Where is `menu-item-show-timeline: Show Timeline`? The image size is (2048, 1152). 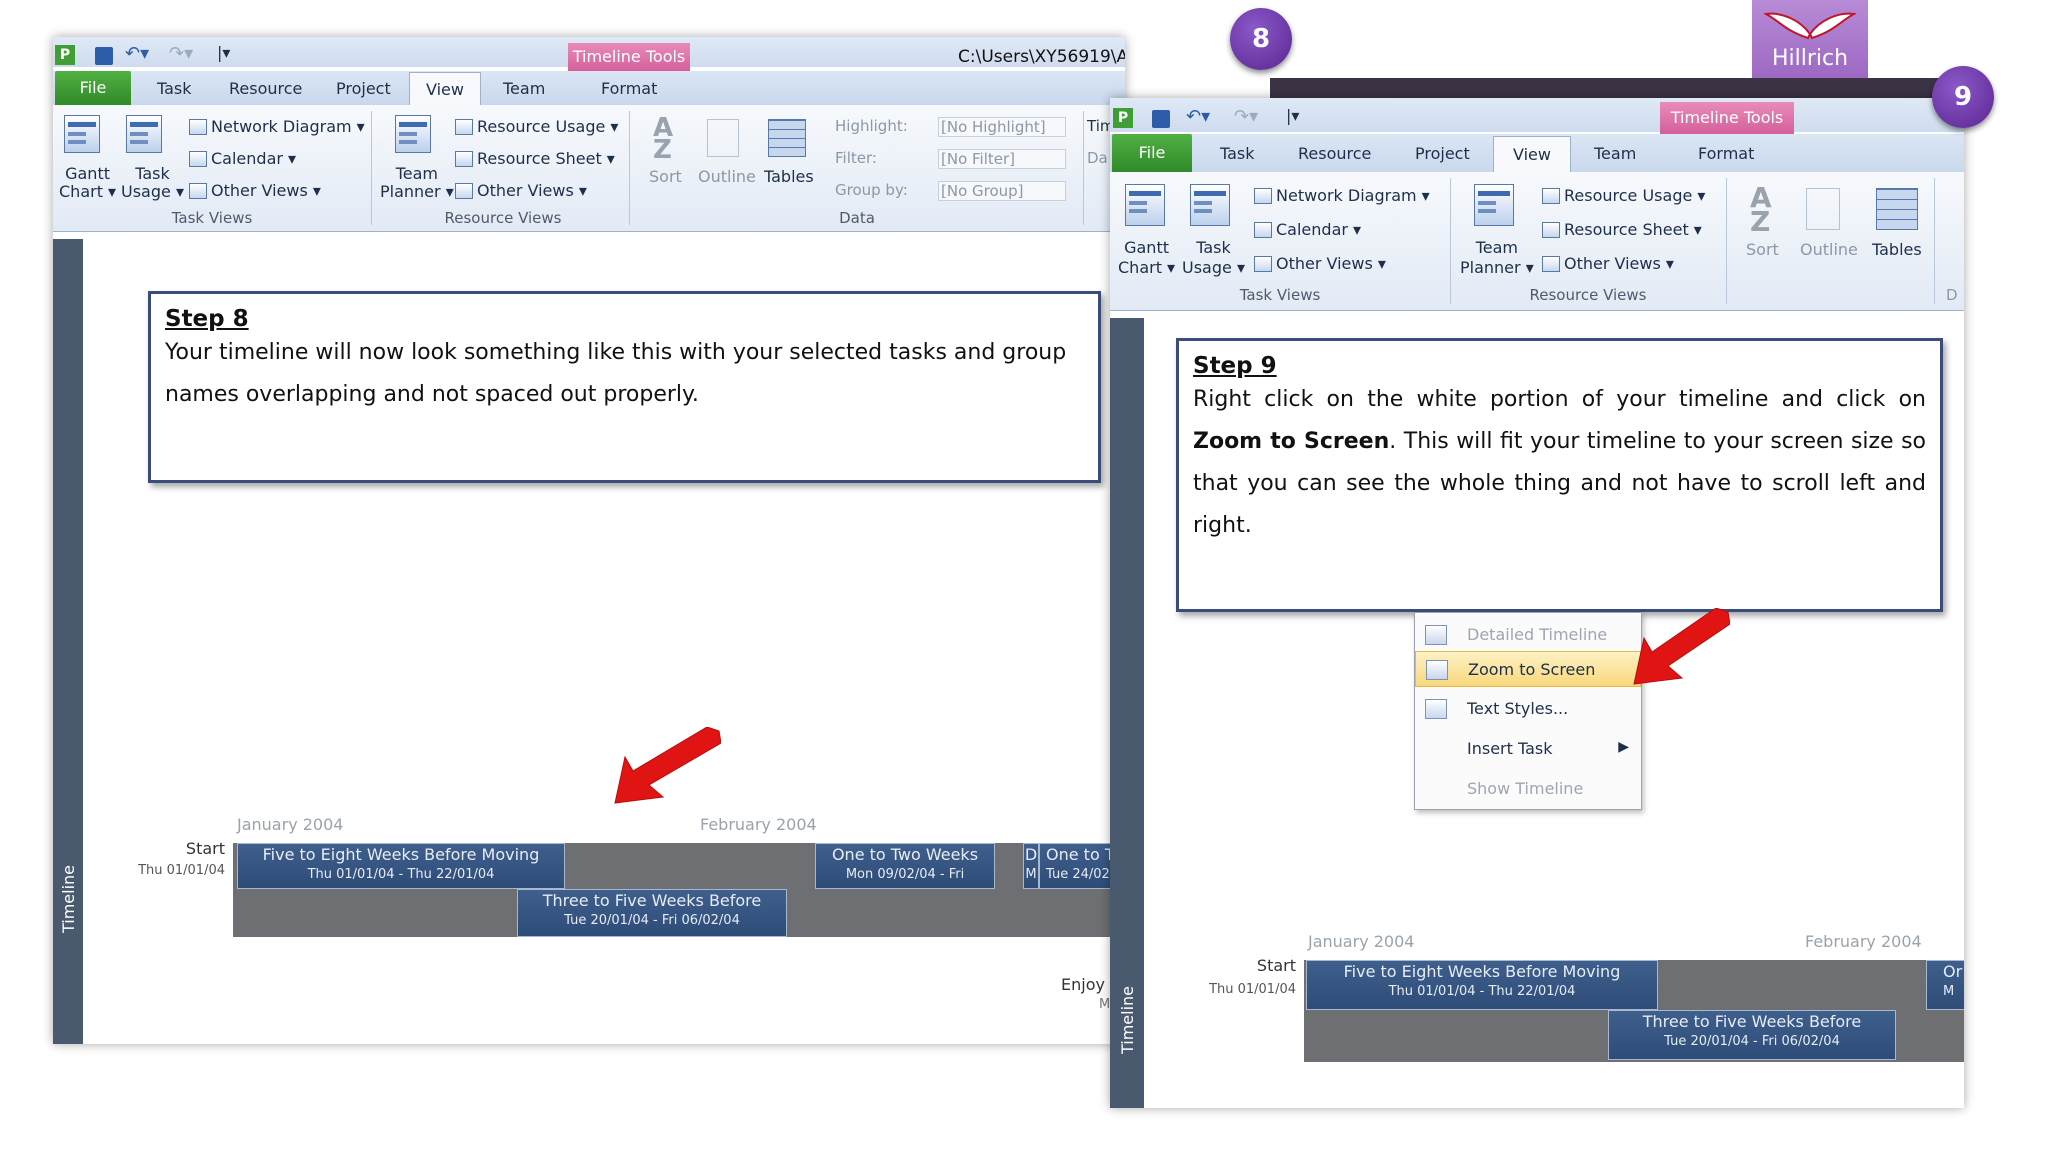 menu-item-show-timeline: Show Timeline is located at coordinates (1528, 789).